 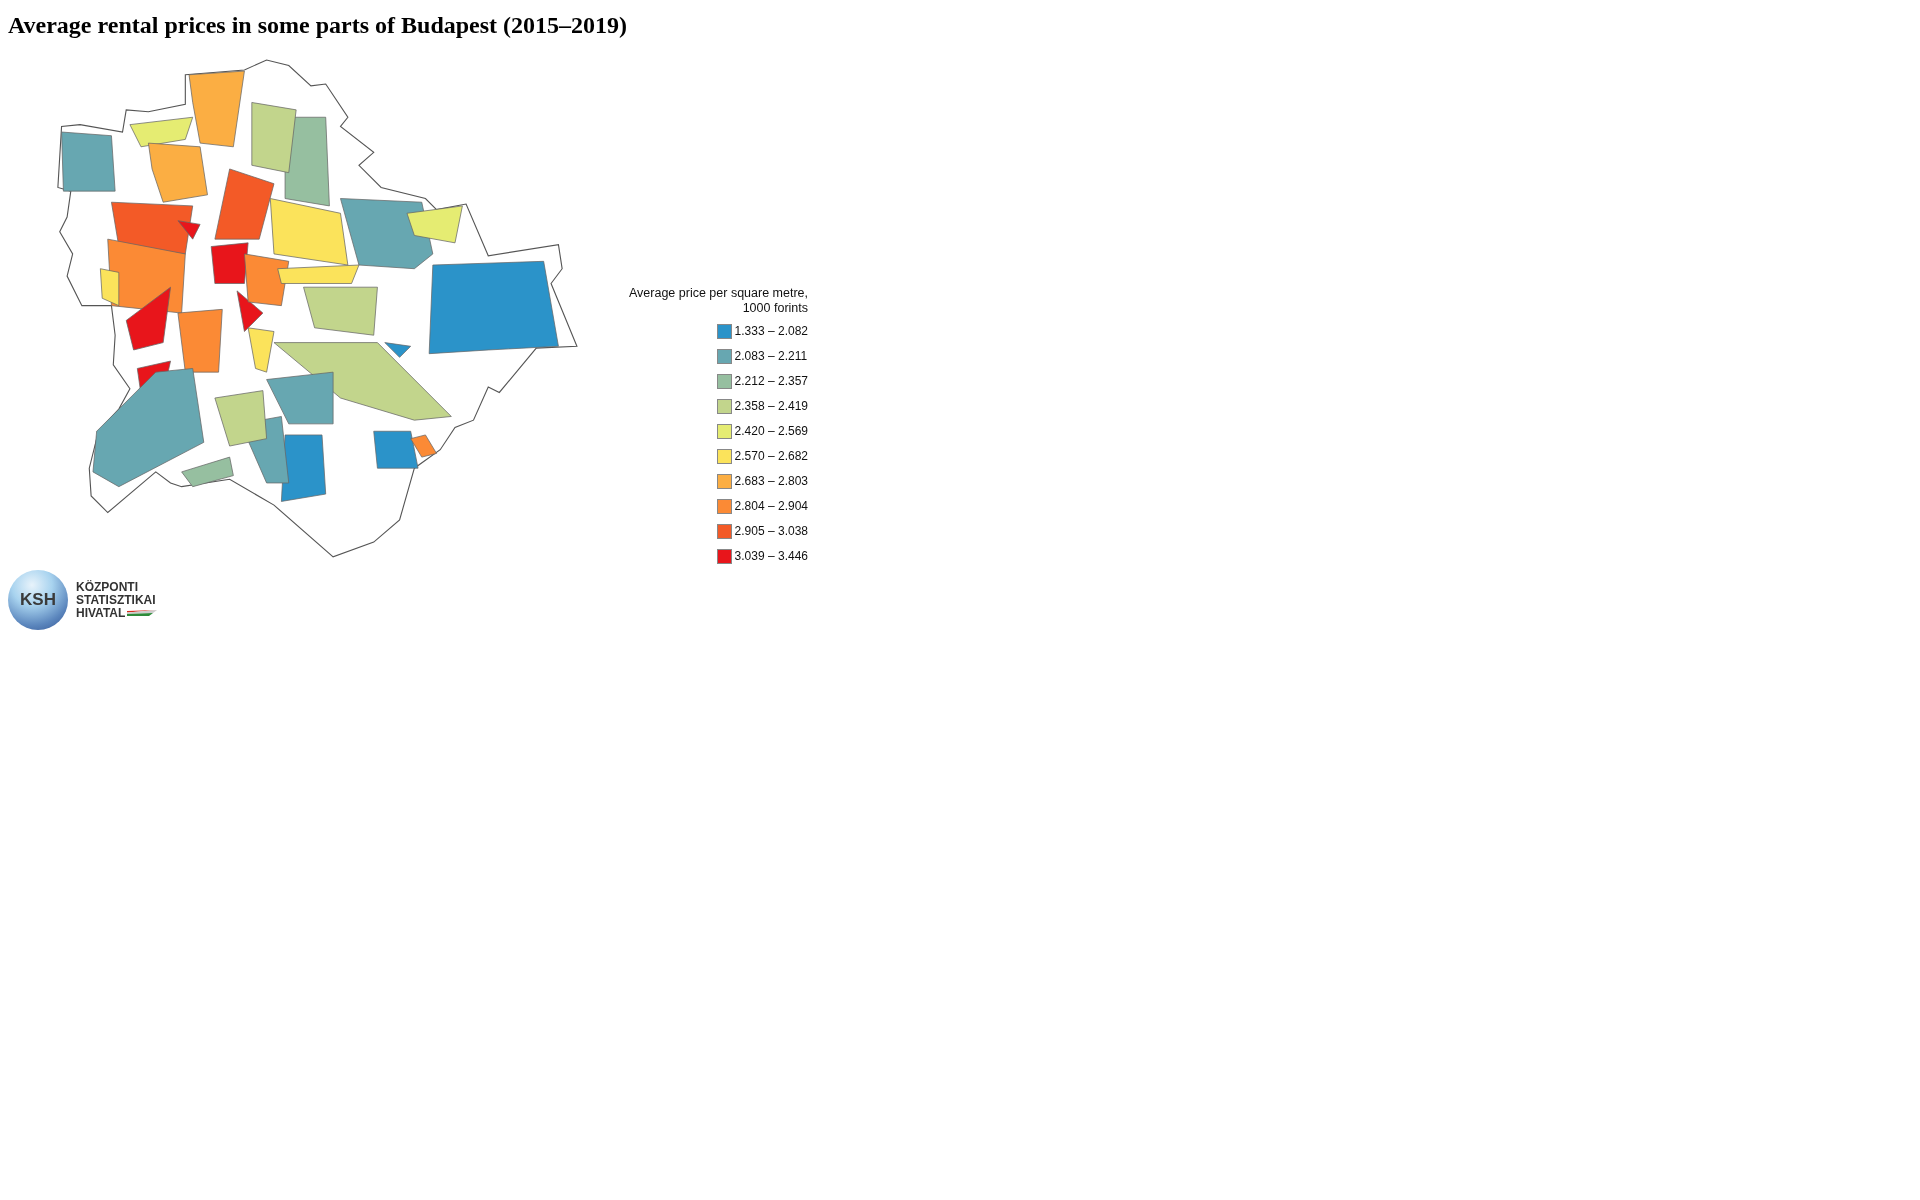 What do you see at coordinates (38, 600) in the screenshot?
I see `logo-badge: KSH` at bounding box center [38, 600].